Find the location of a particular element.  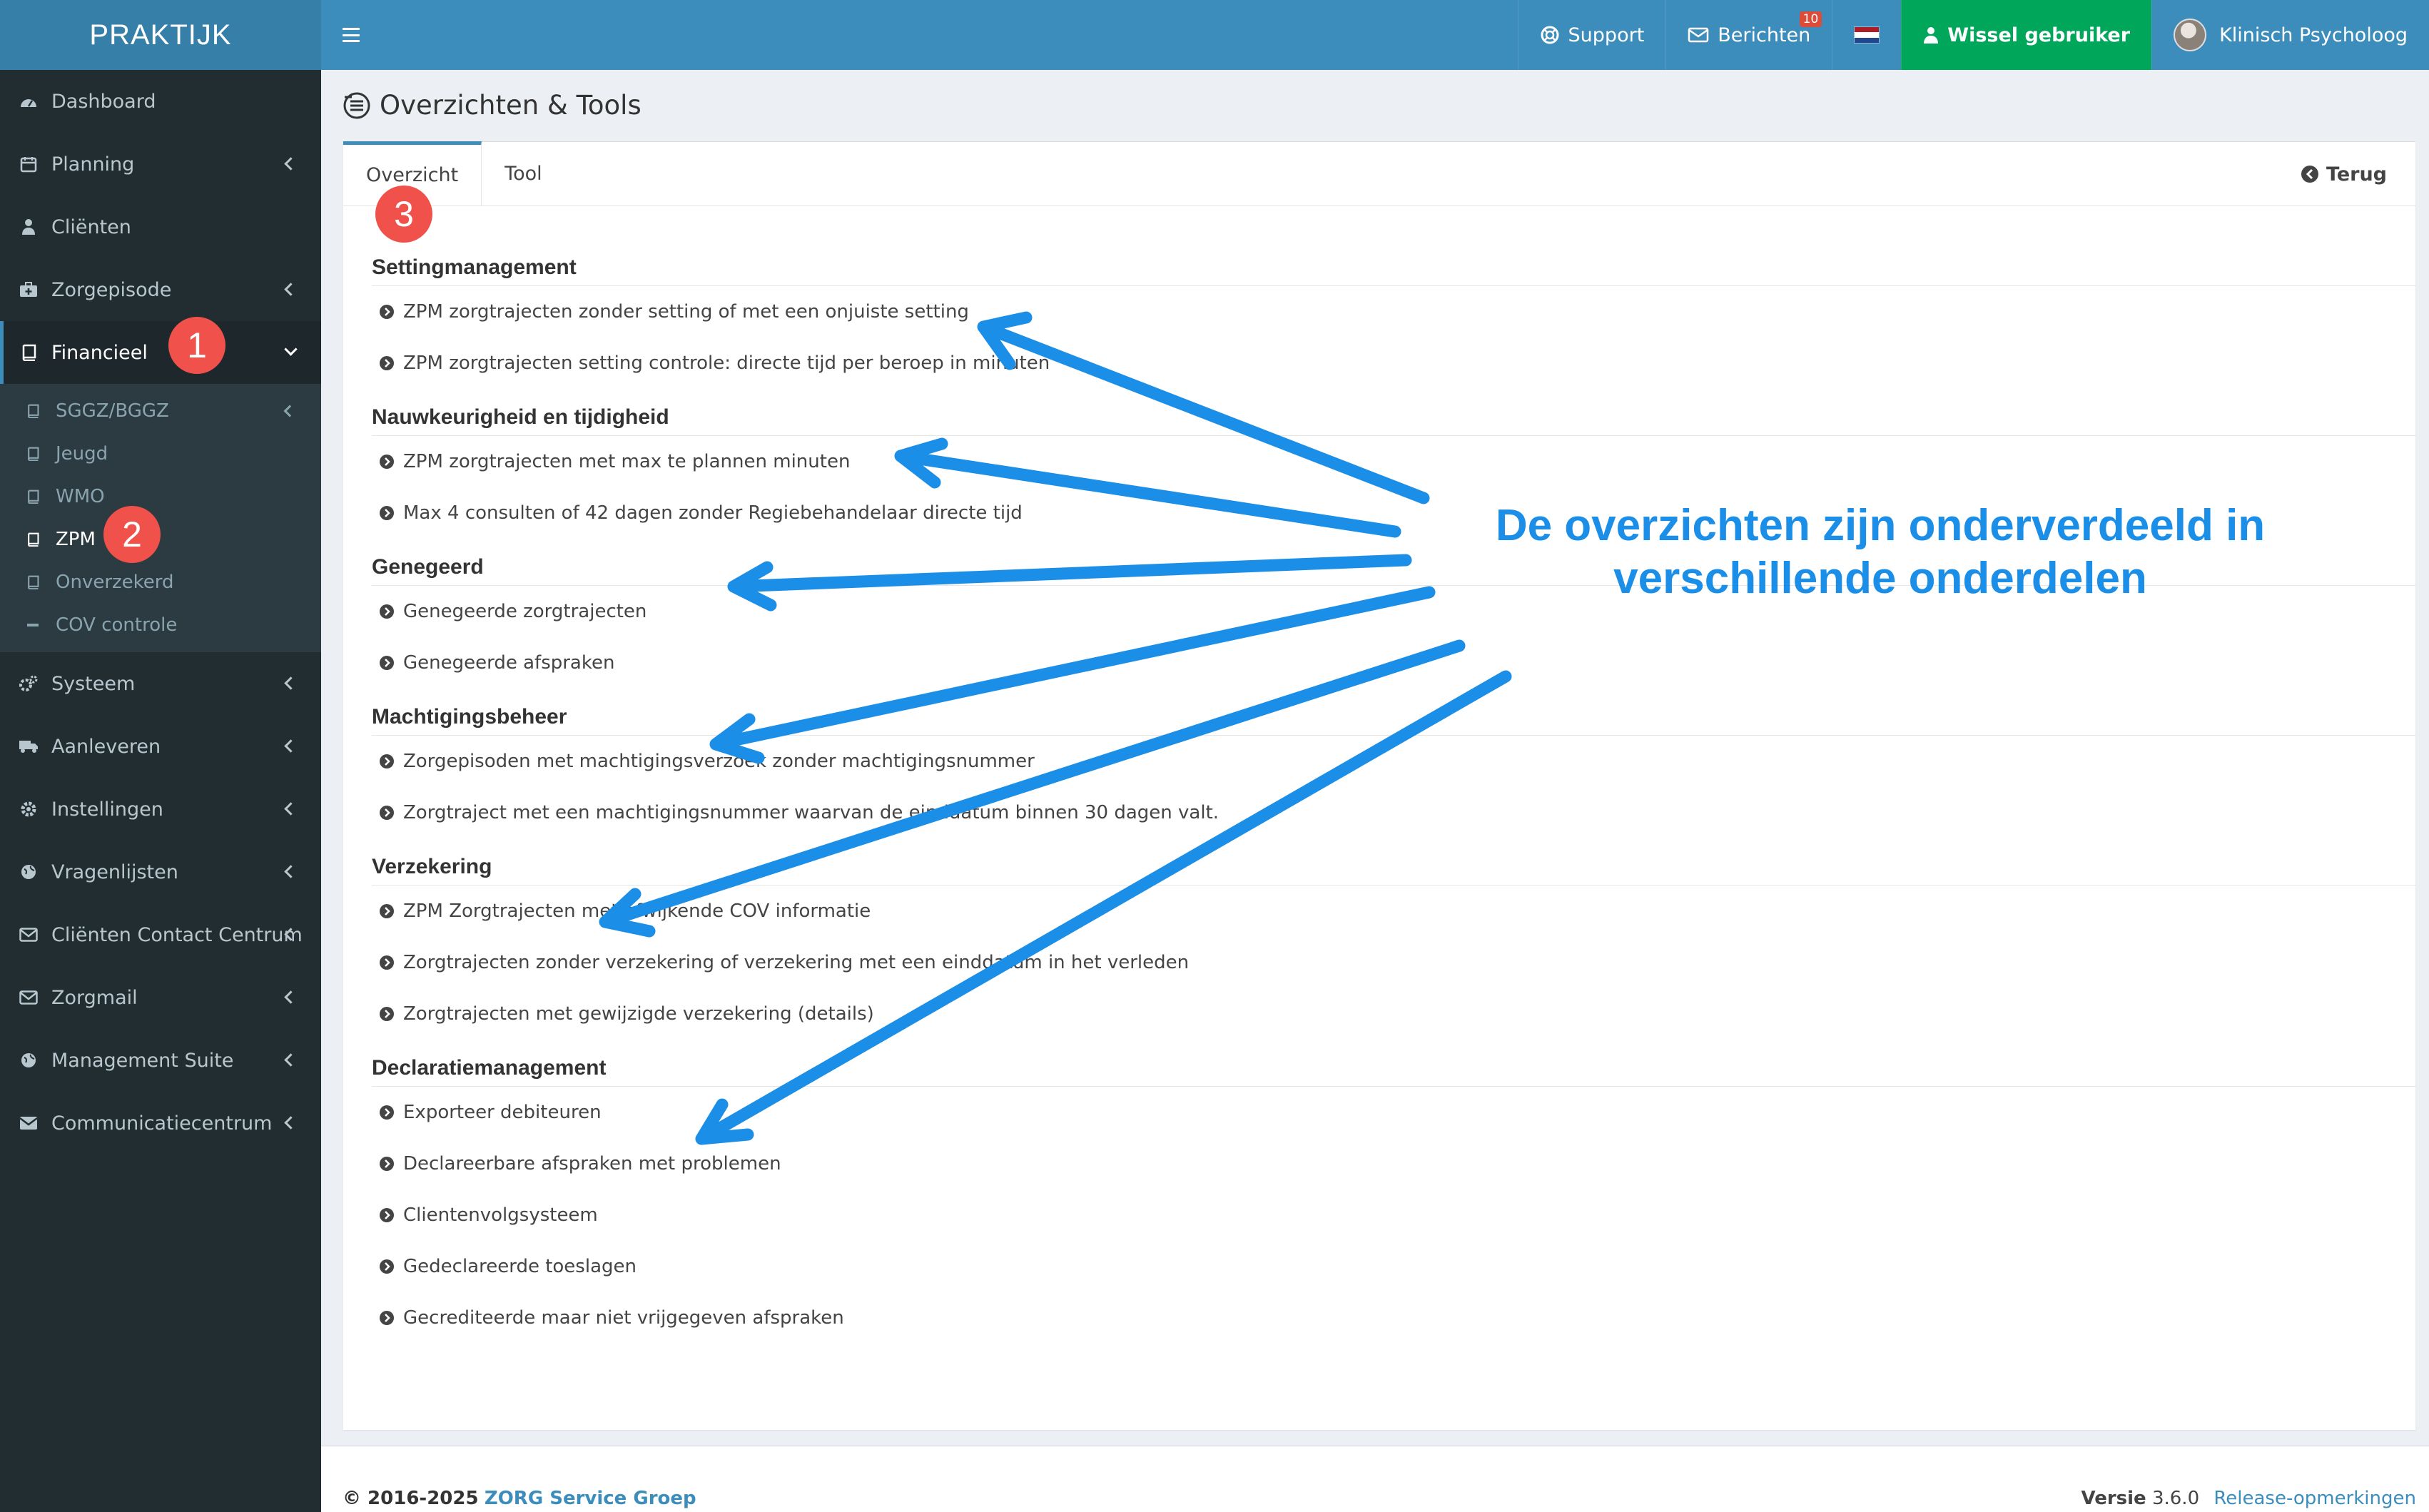

user-secret-icon is located at coordinates (1931, 35).